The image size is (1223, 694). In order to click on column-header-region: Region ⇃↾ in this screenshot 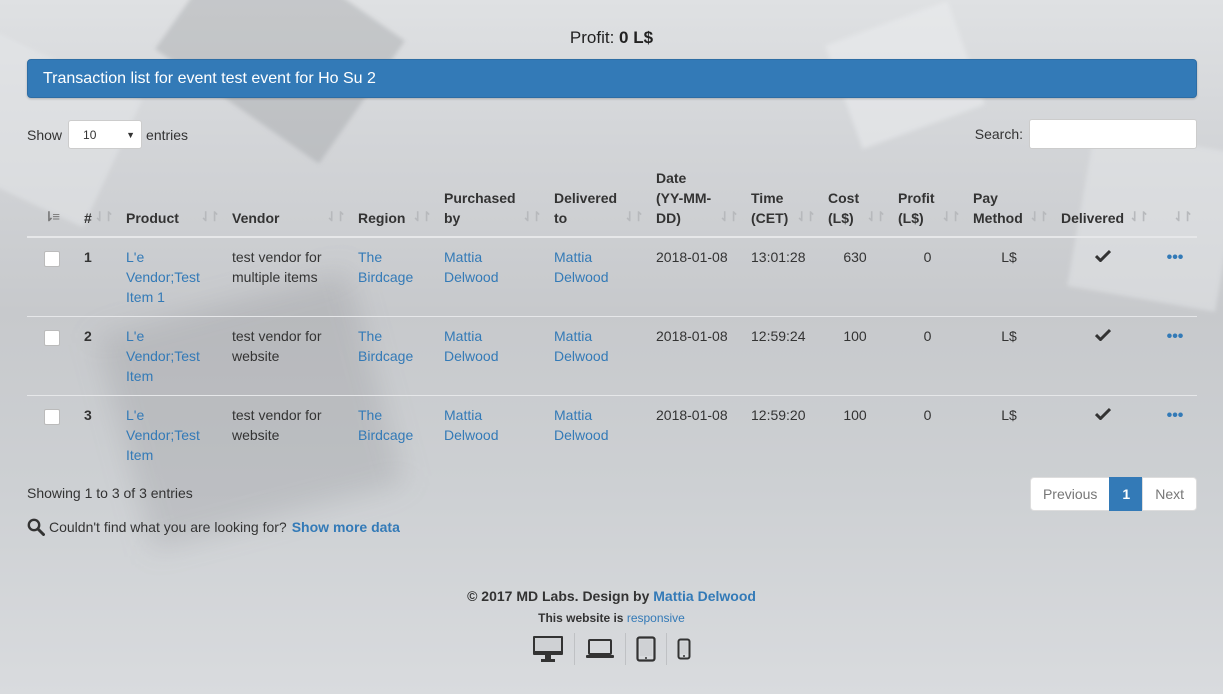, I will do `click(393, 199)`.